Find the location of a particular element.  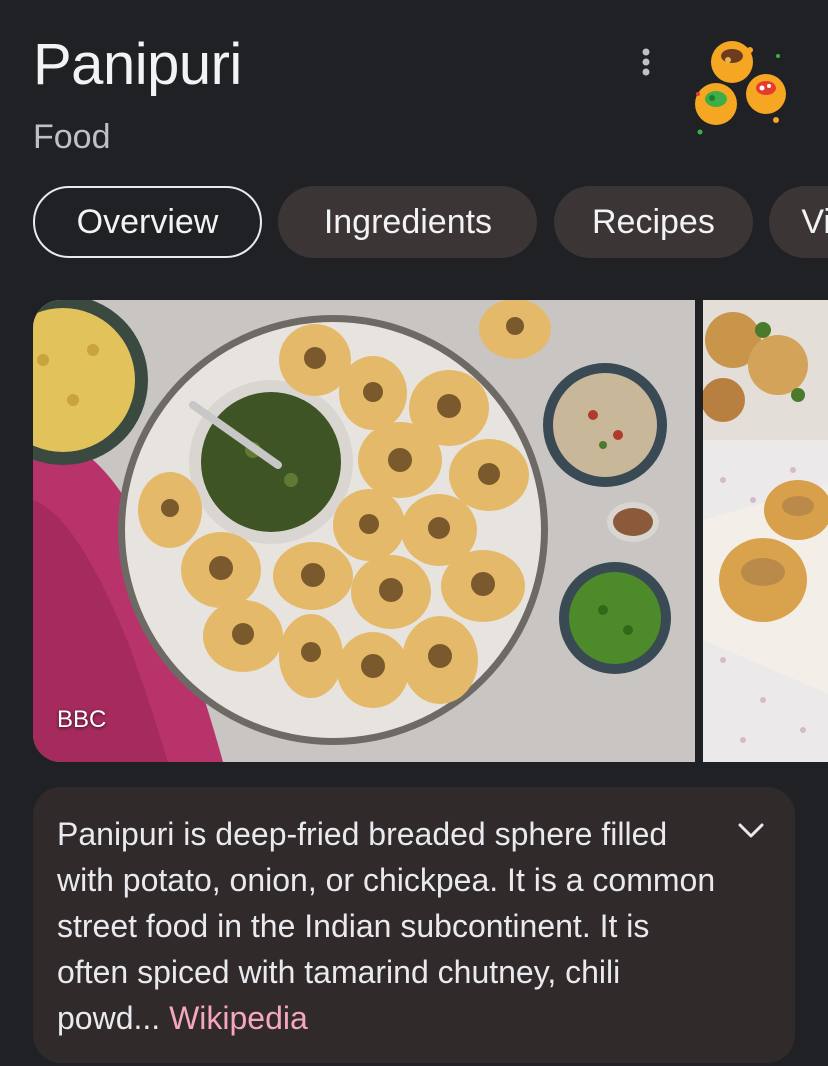

more-options-button is located at coordinates (646, 62).